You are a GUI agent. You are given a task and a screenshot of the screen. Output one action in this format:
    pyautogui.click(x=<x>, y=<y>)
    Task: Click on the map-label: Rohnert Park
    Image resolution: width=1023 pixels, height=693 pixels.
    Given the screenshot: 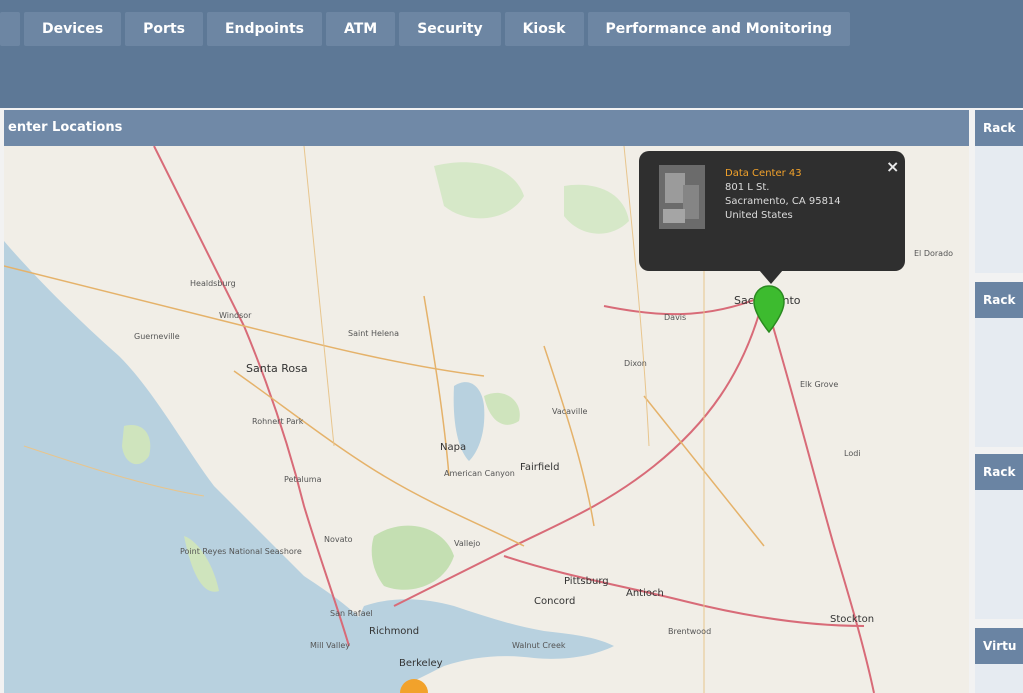 What is the action you would take?
    pyautogui.click(x=278, y=421)
    